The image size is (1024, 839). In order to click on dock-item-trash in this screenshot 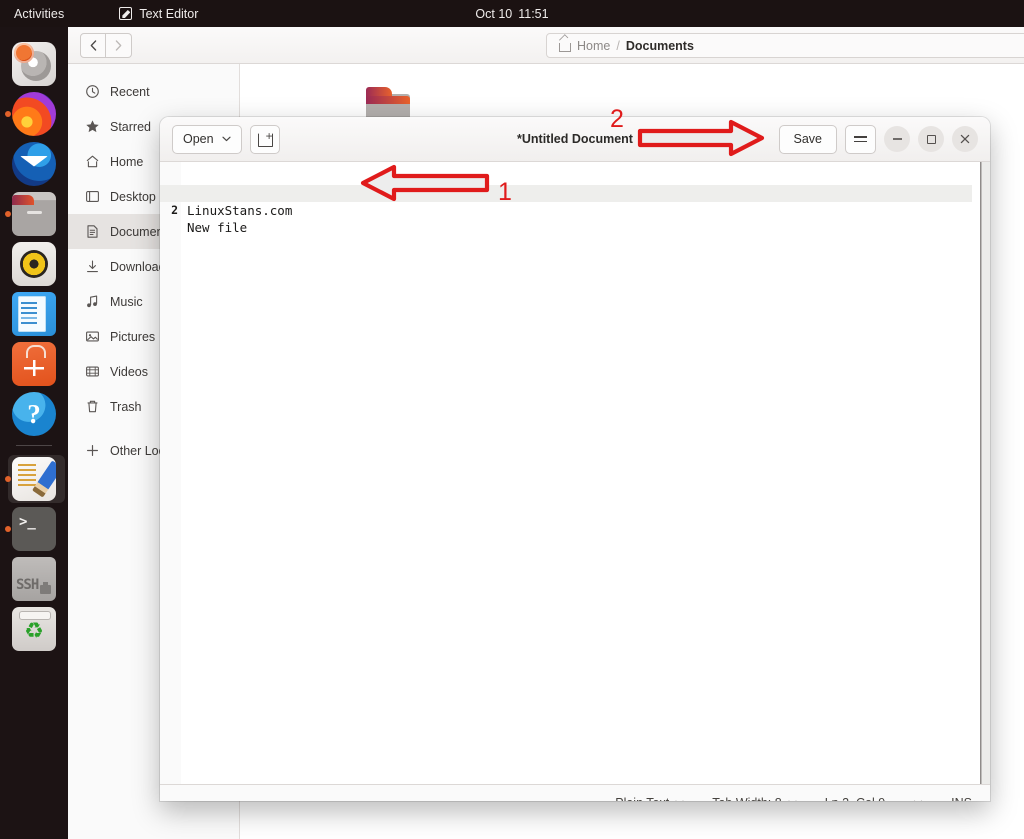, I will do `click(34, 629)`.